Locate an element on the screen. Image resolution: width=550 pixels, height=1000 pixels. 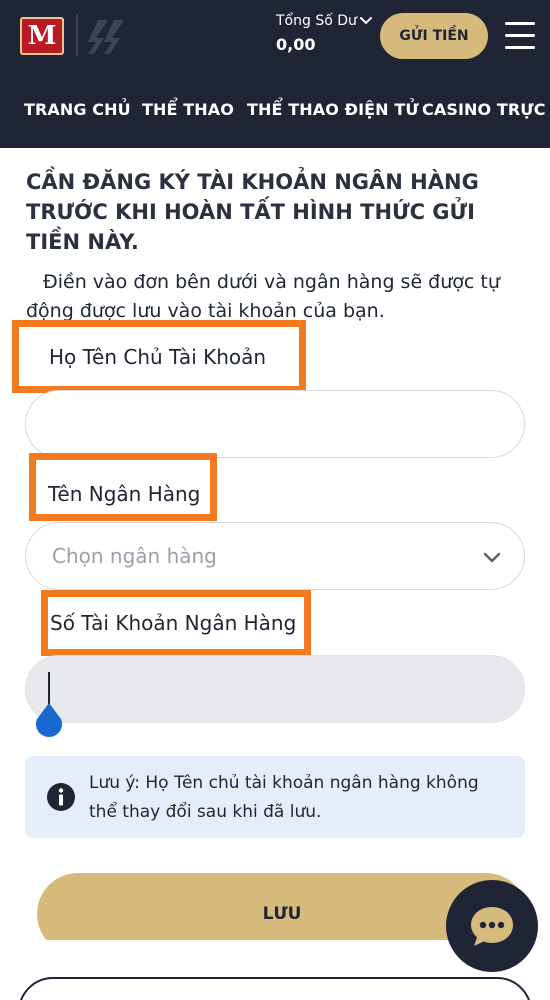
account-name-label-highlight: Họ Tên Chủ Tài Khoản is located at coordinates (159, 356).